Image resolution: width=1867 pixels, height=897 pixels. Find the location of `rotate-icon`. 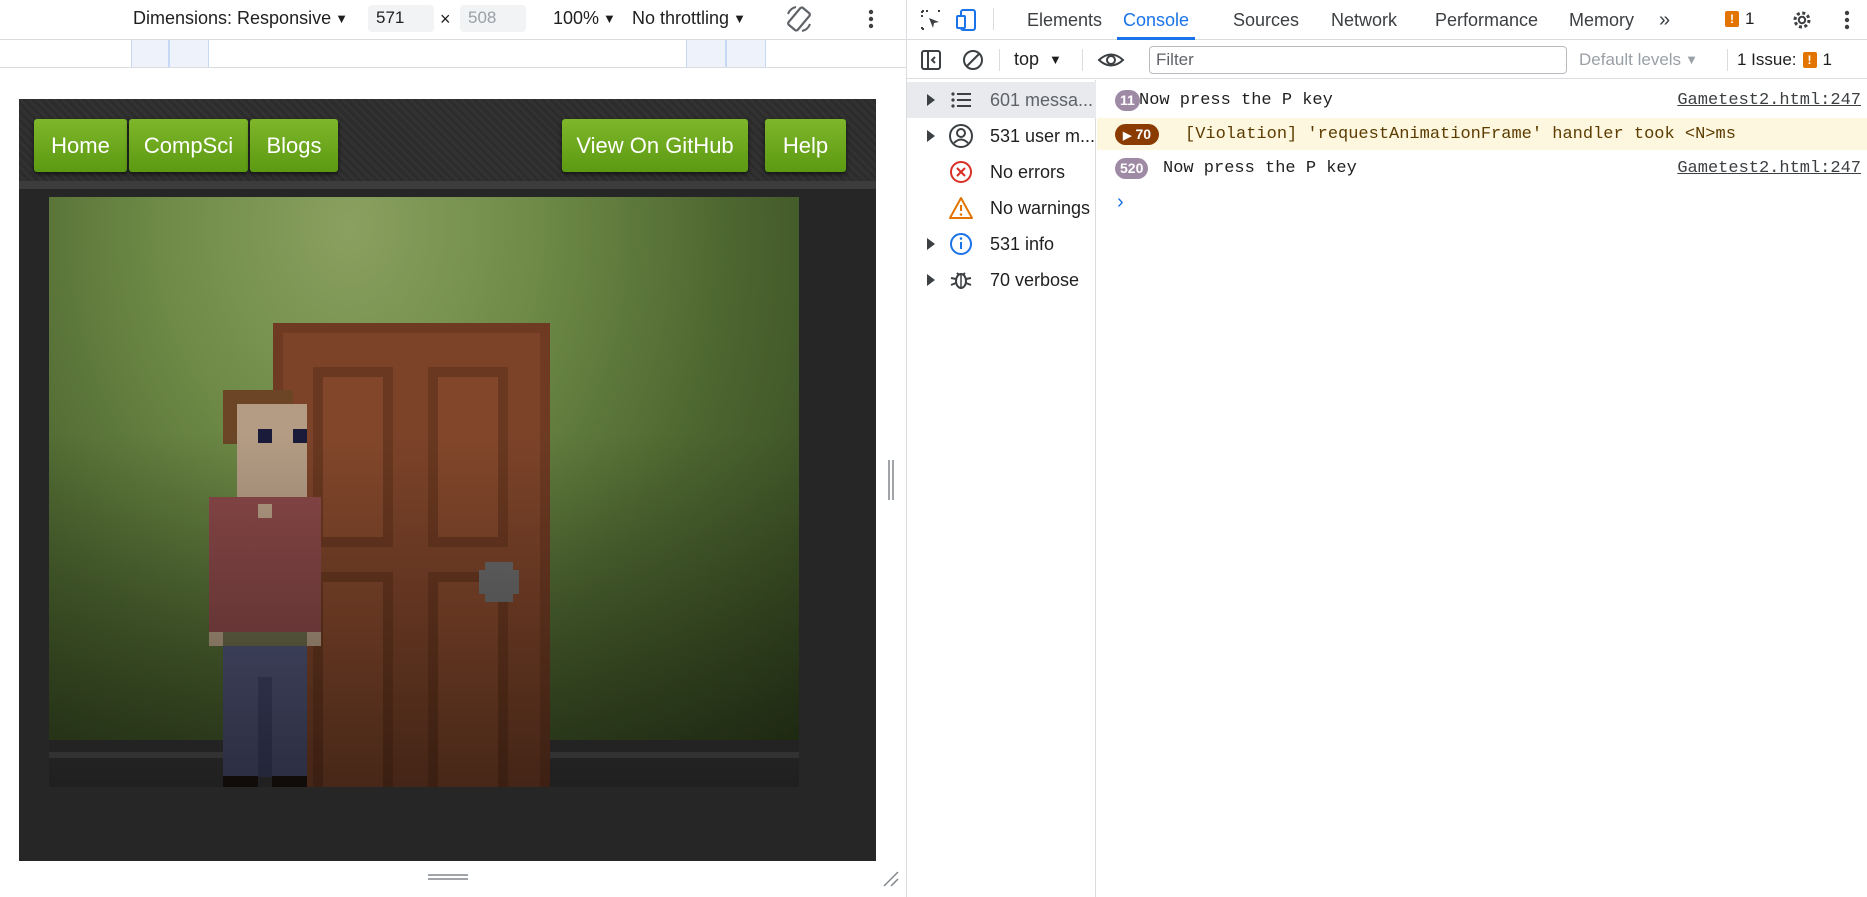

rotate-icon is located at coordinates (799, 19).